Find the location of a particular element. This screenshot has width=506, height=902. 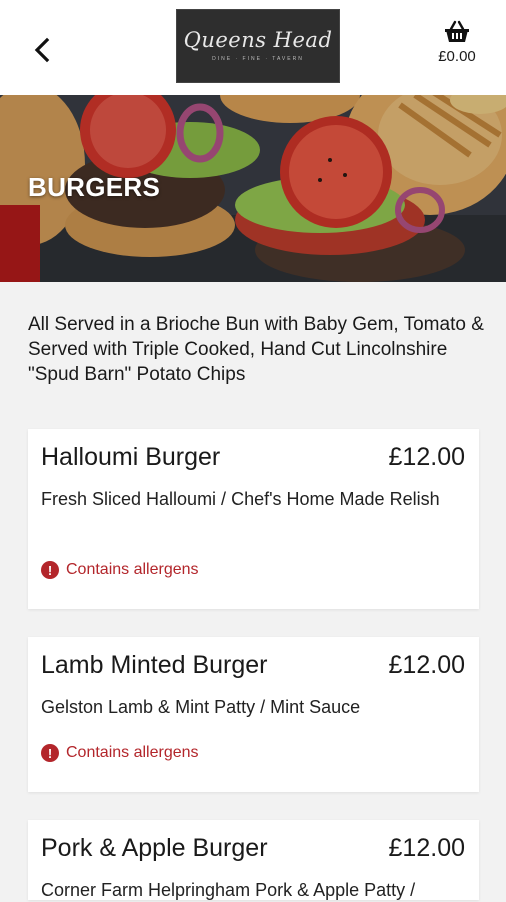

menu-item-description: Gelston Lamb & Mint Patty / Mint Sauce is located at coordinates (201, 707).